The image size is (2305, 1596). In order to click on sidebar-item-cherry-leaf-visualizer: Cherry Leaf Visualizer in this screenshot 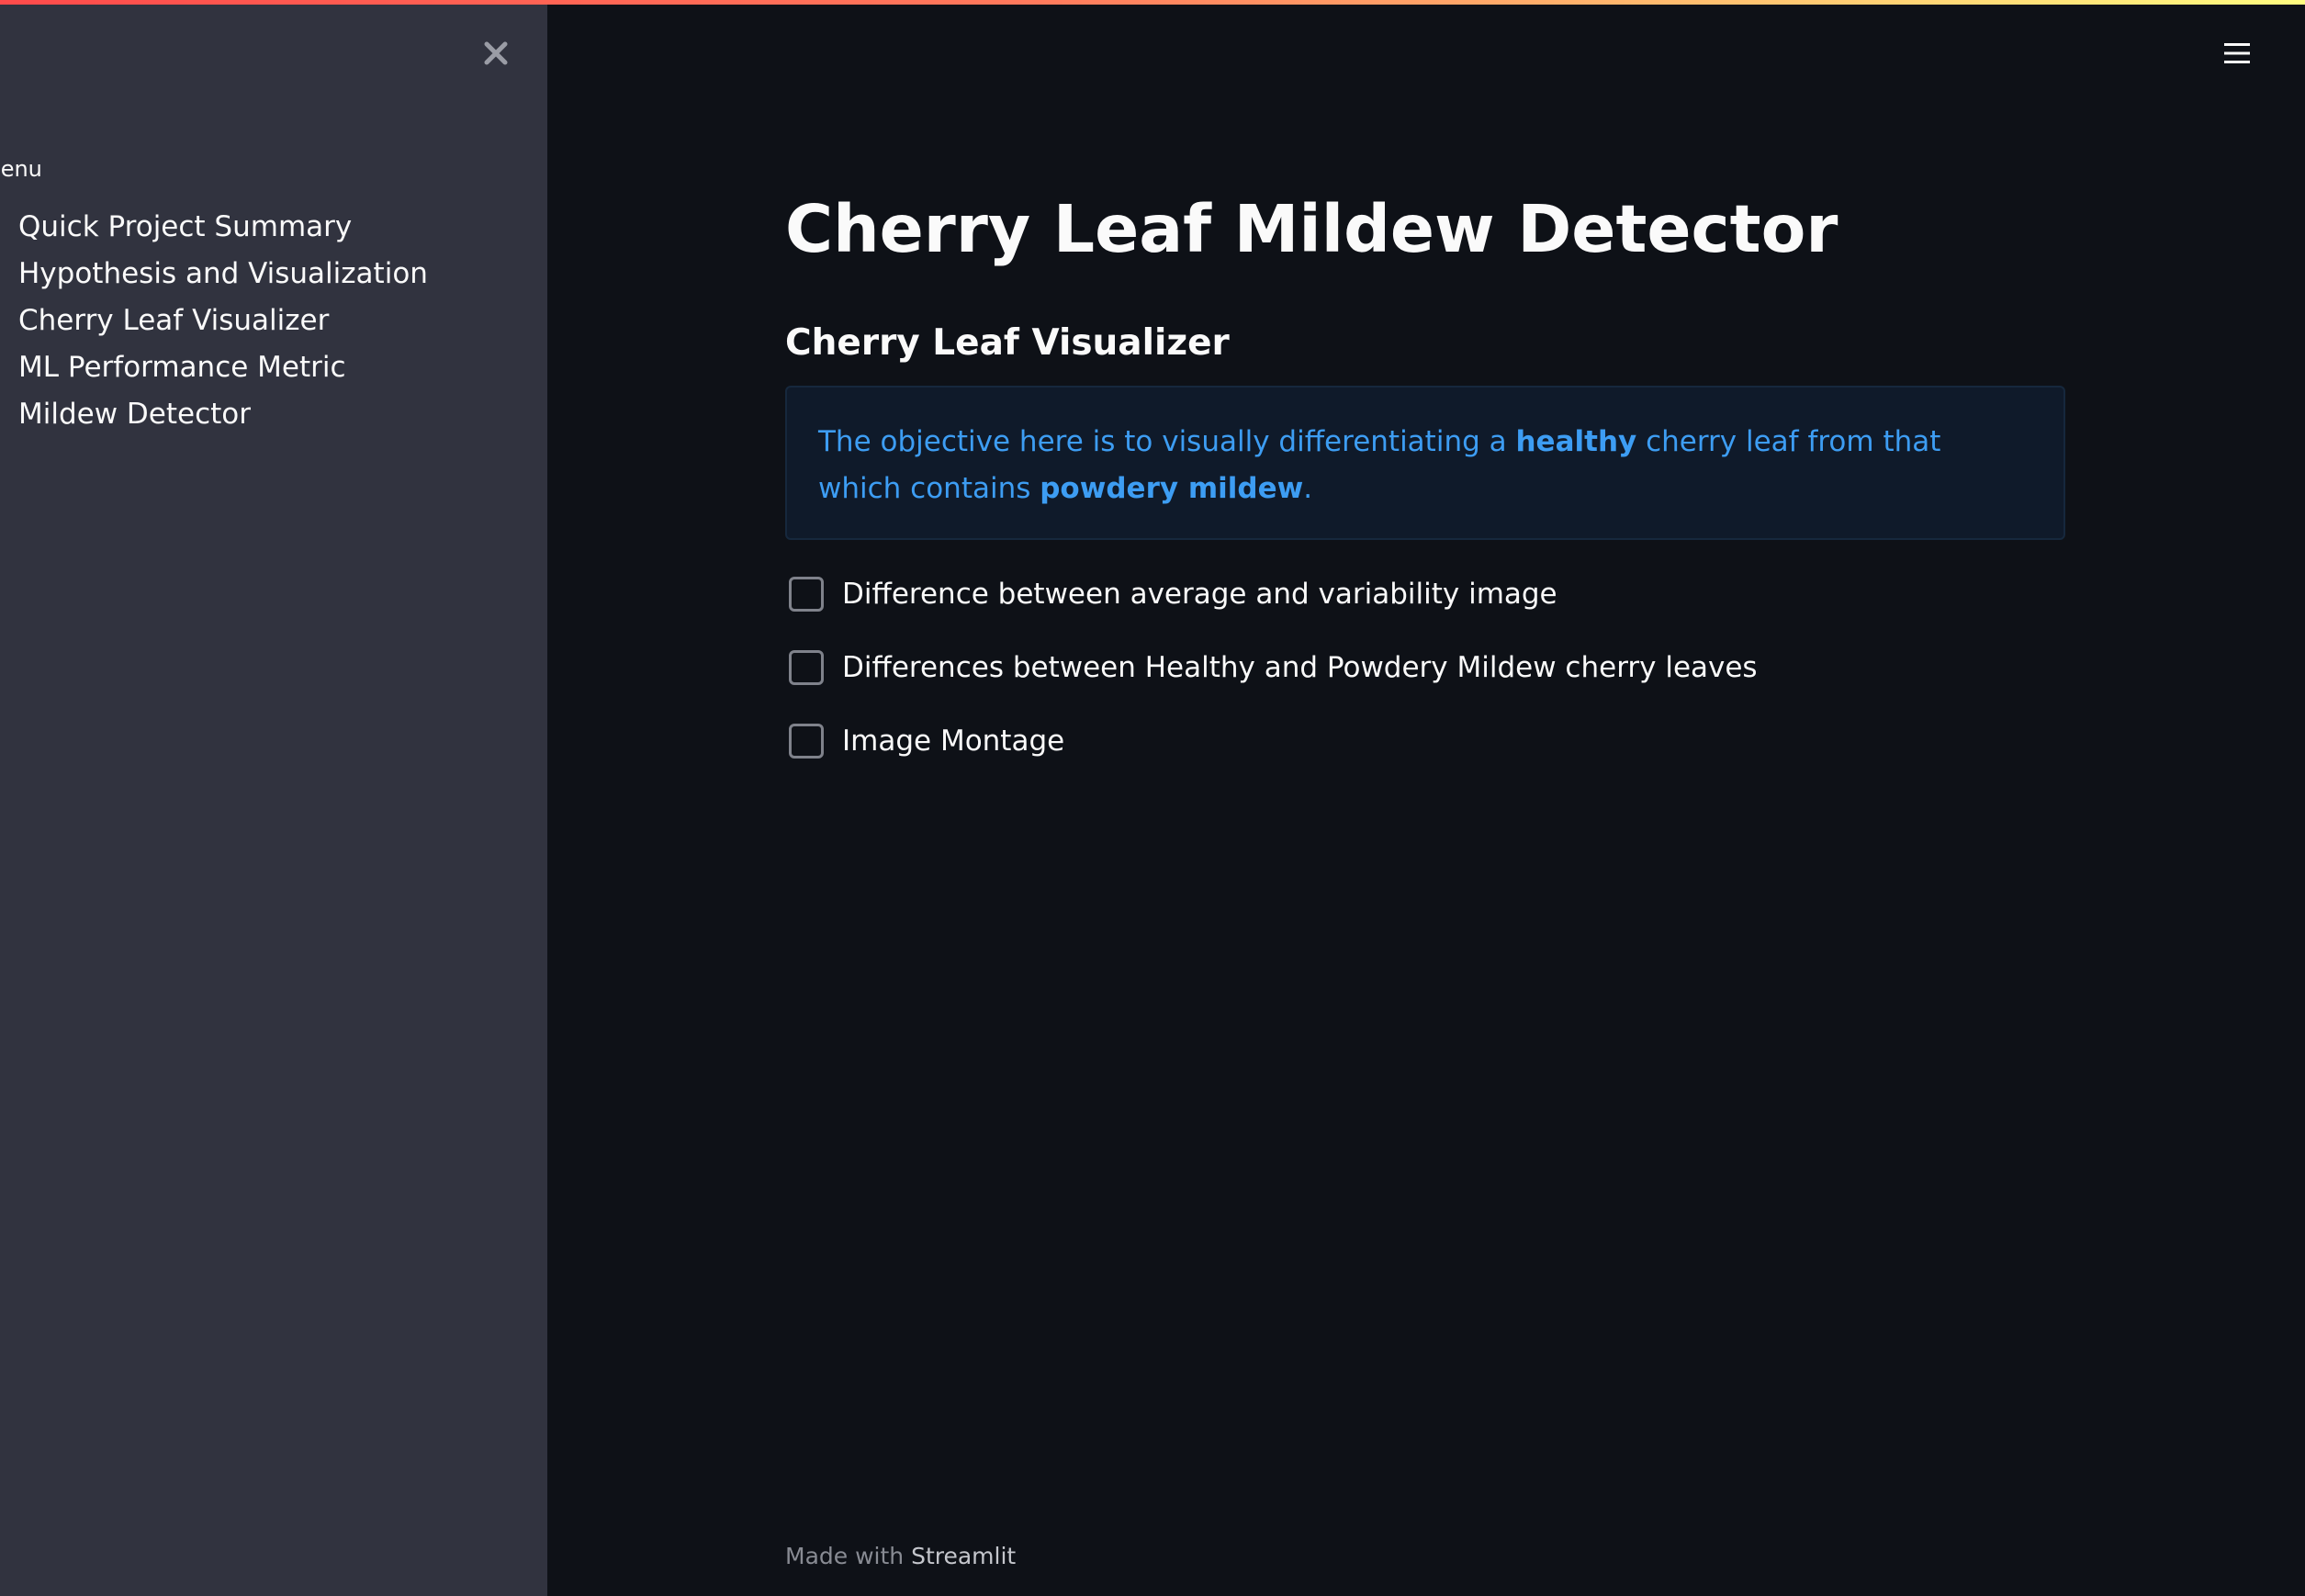, I will do `click(223, 321)`.